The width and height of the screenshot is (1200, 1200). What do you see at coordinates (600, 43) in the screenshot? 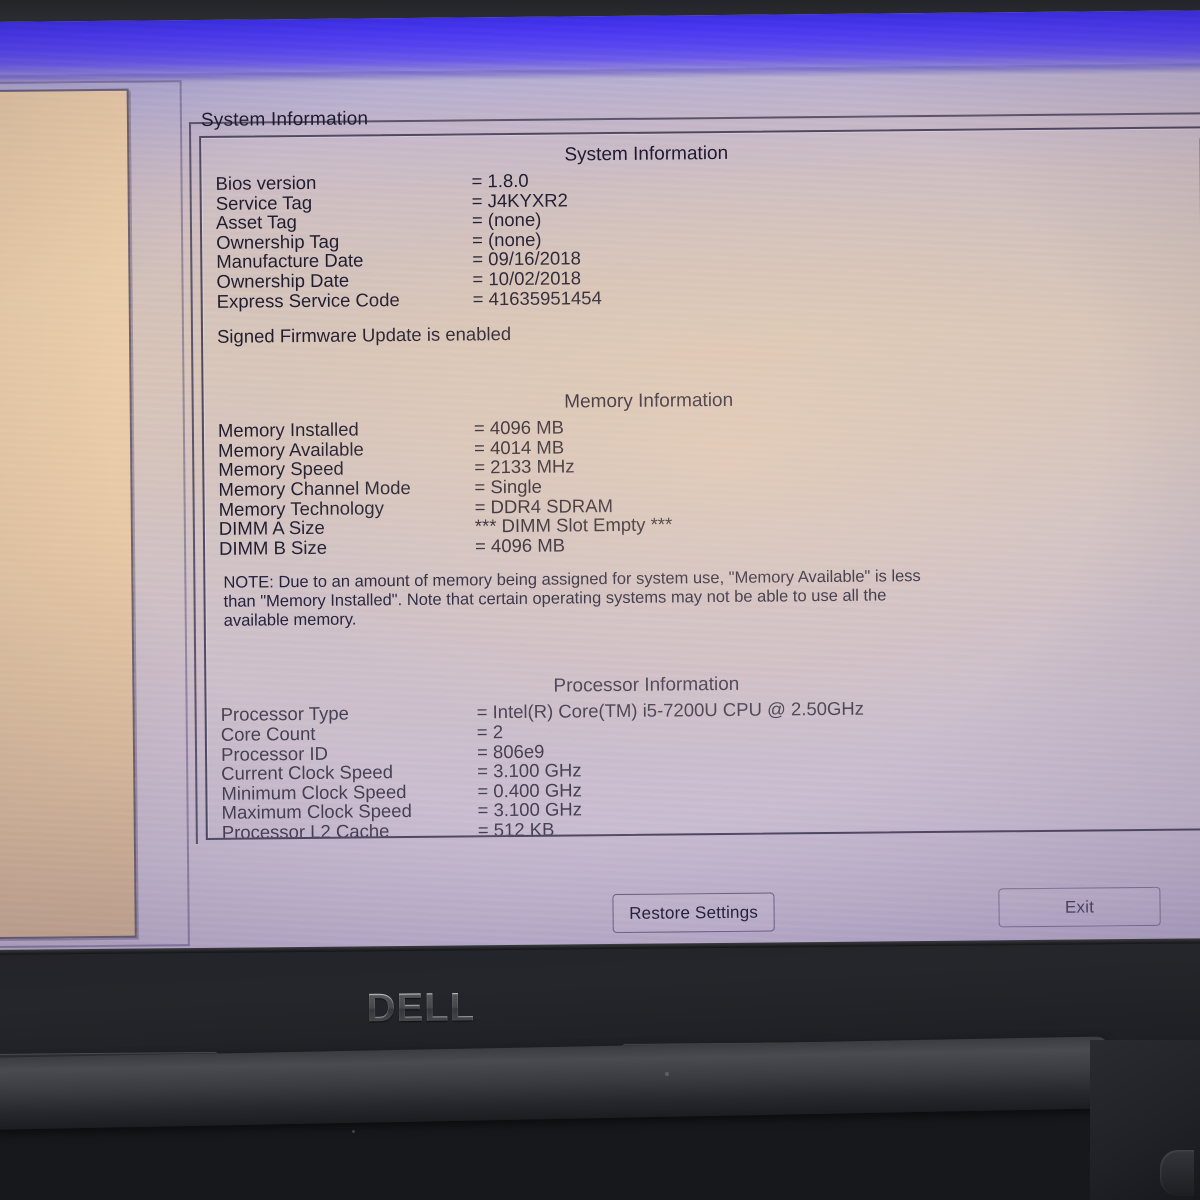
I see `bios-header-band` at bounding box center [600, 43].